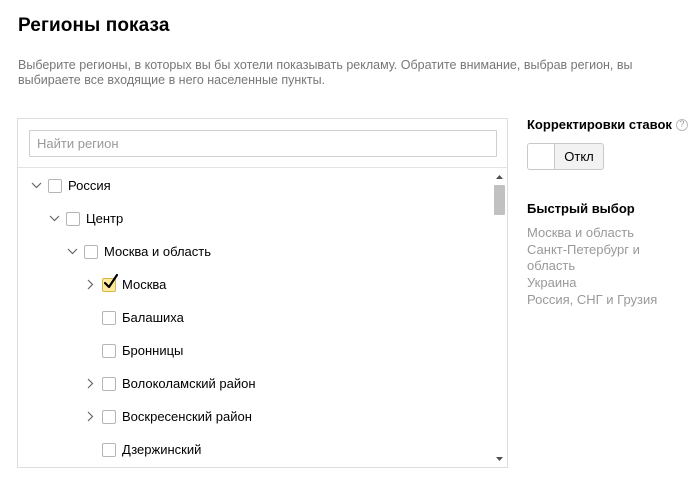 The height and width of the screenshot is (478, 697). I want to click on region-label: Дзержинский, so click(162, 449).